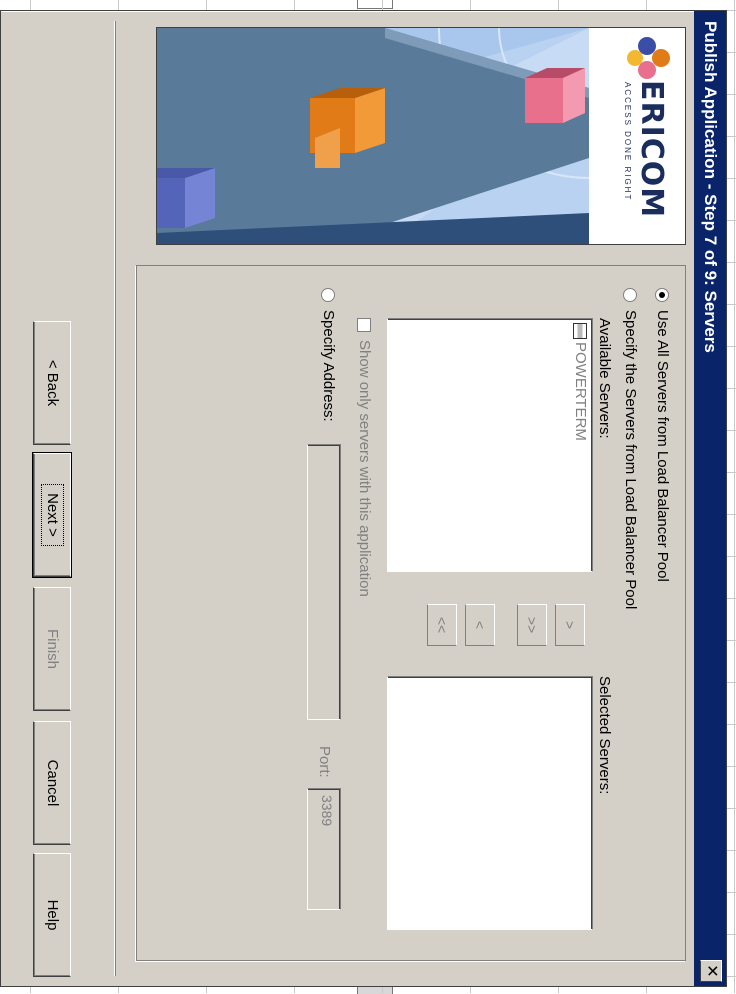  I want to click on move-all-right-label: >>, so click(532, 625).